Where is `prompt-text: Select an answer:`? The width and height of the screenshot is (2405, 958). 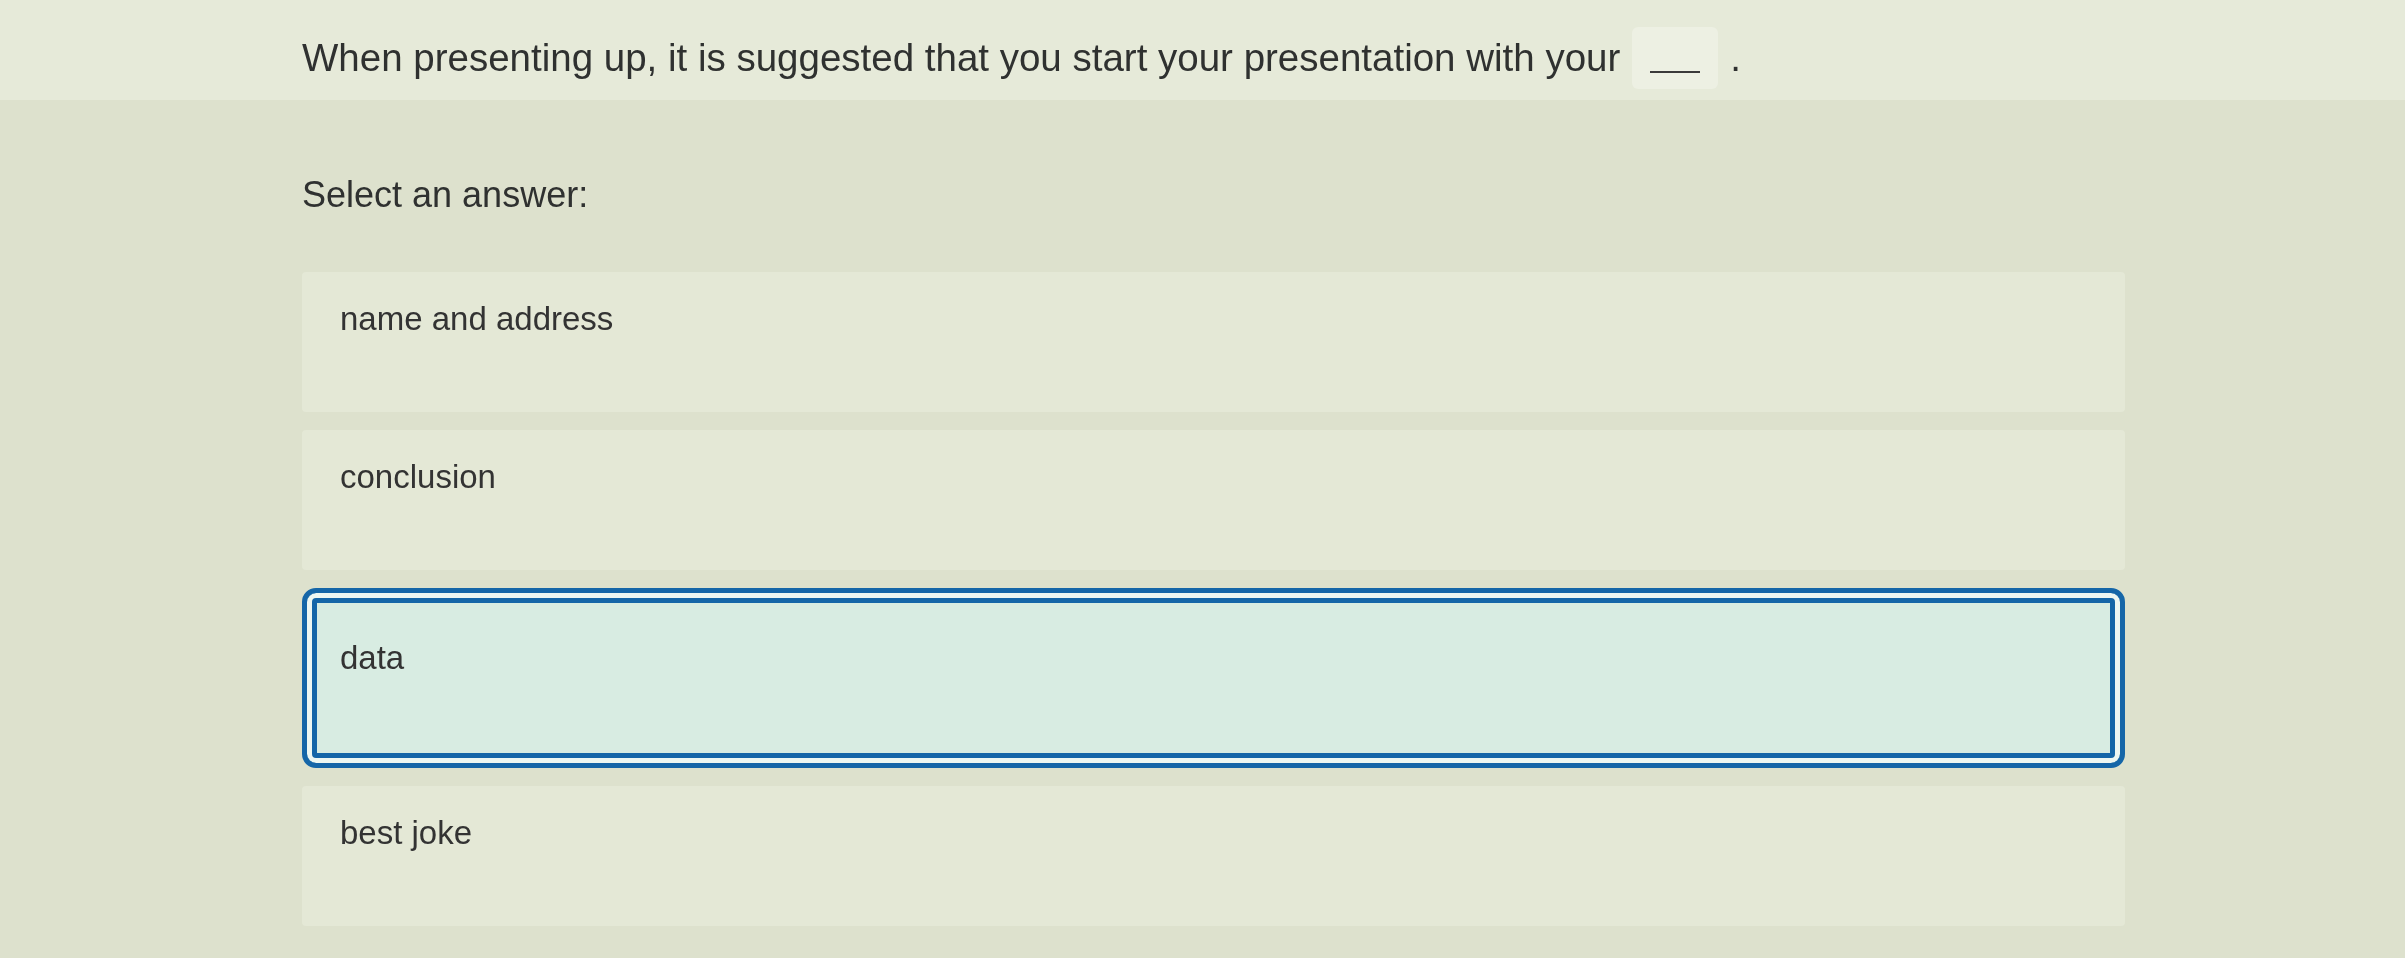 prompt-text: Select an answer: is located at coordinates (445, 194).